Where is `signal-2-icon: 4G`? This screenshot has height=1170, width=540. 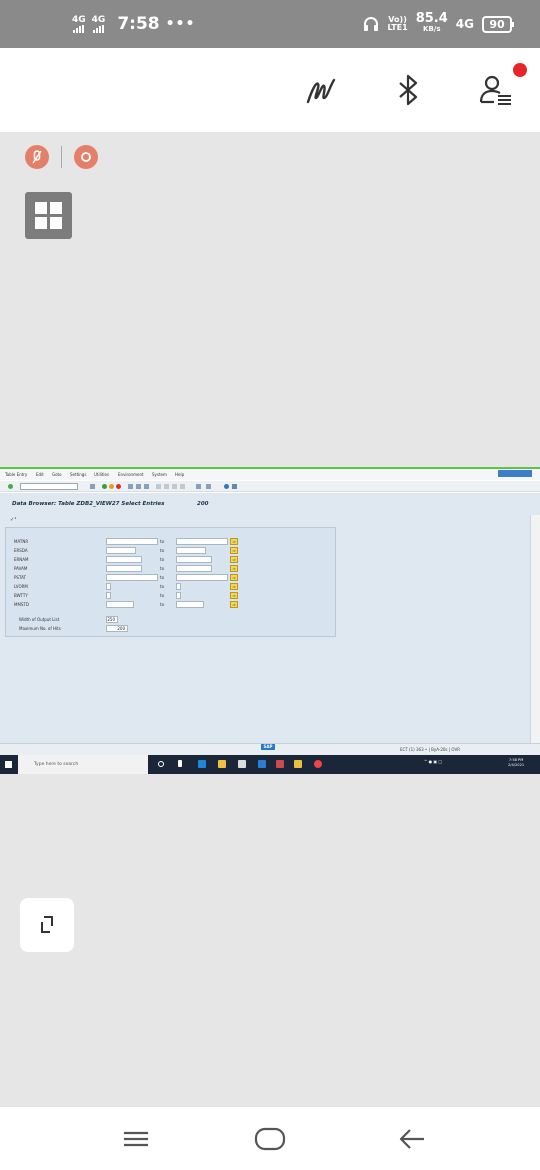
signal-2-icon: 4G is located at coordinates (98, 23).